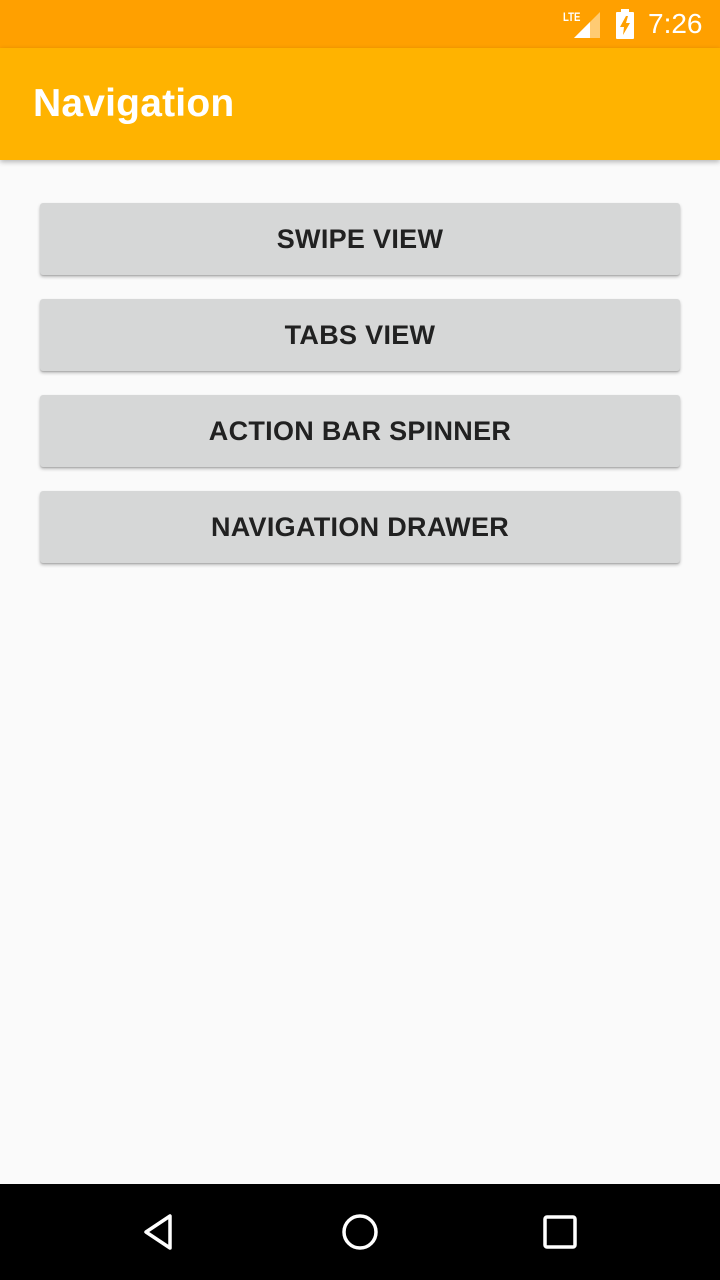  I want to click on home-icon, so click(360, 1232).